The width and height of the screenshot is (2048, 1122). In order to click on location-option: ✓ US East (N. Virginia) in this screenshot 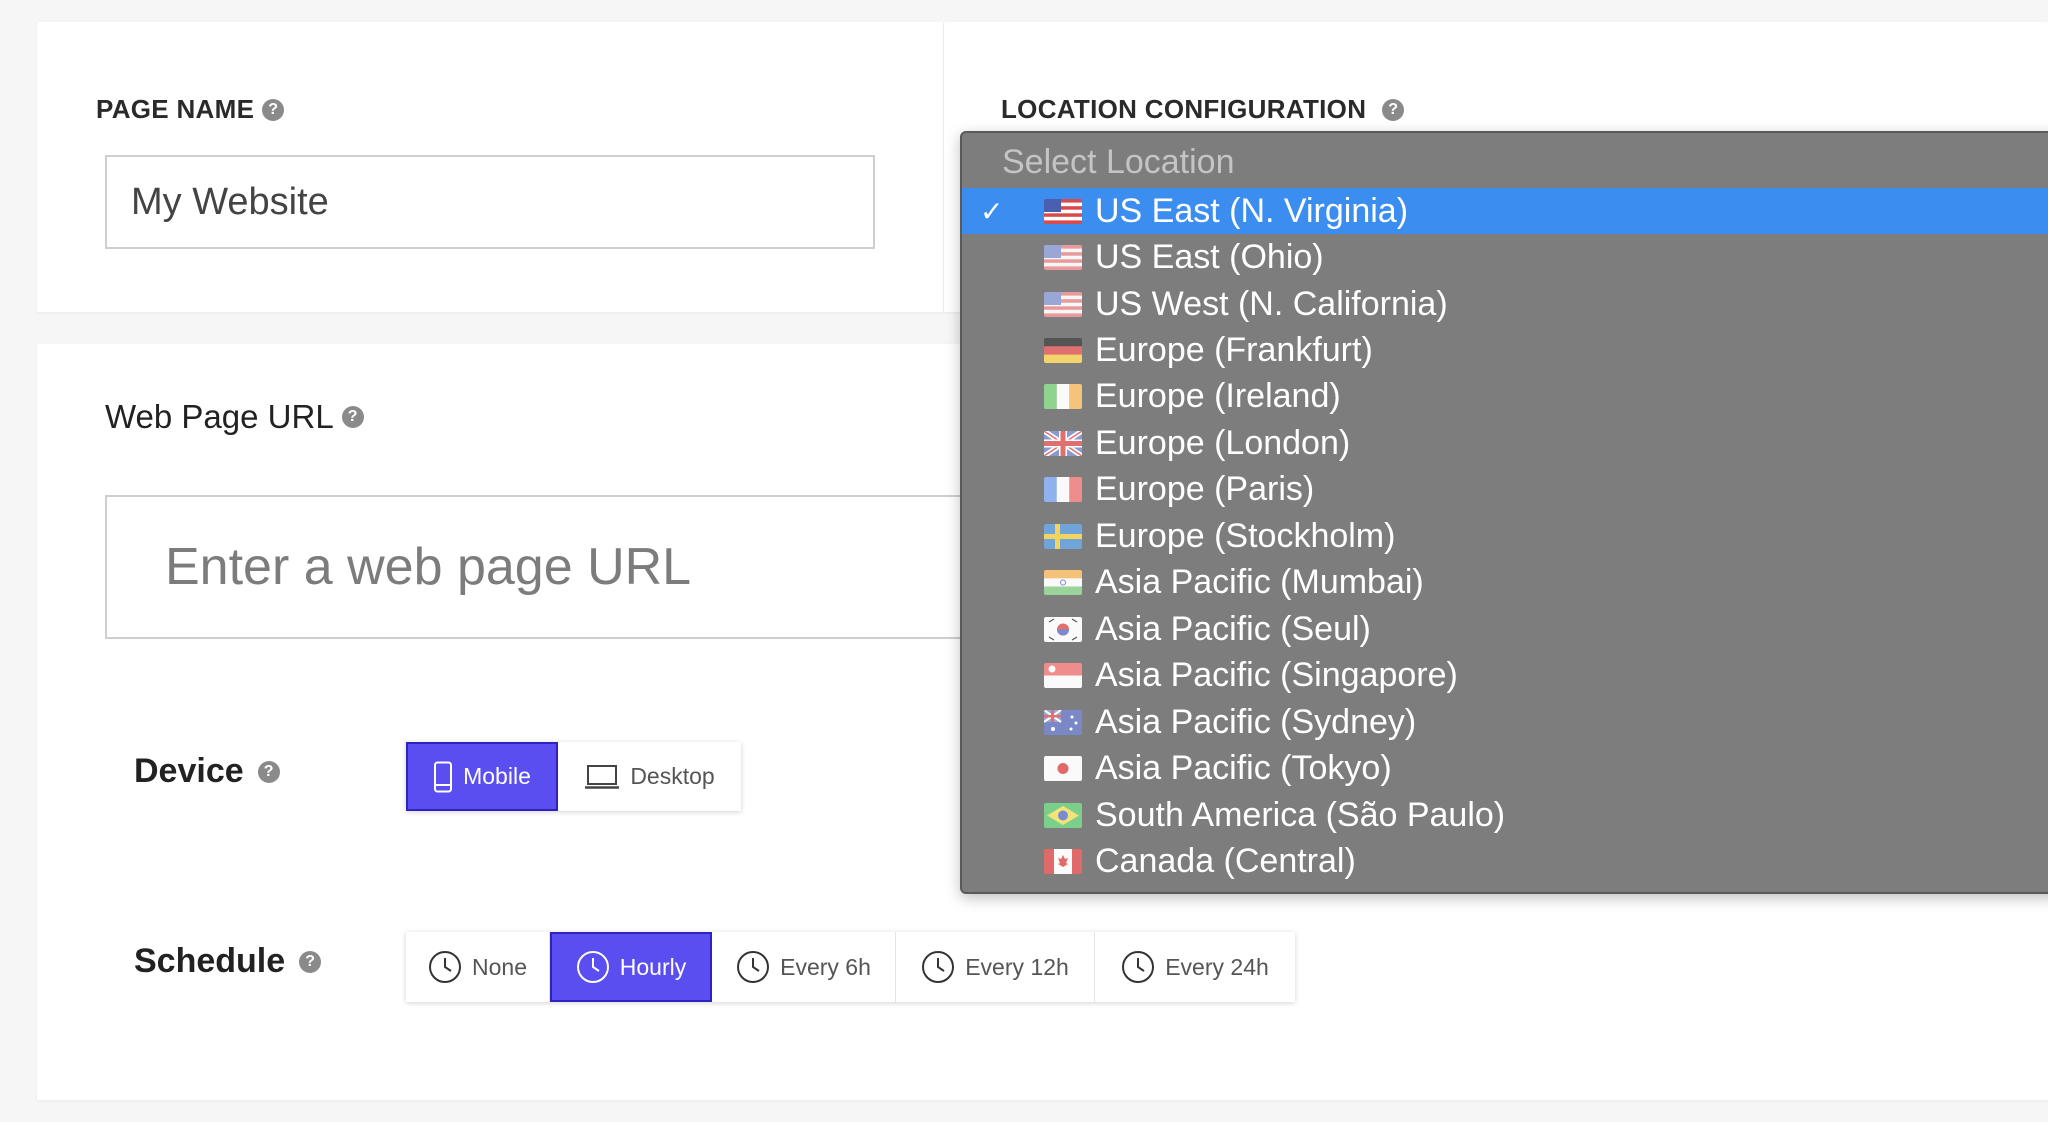, I will do `click(1505, 211)`.